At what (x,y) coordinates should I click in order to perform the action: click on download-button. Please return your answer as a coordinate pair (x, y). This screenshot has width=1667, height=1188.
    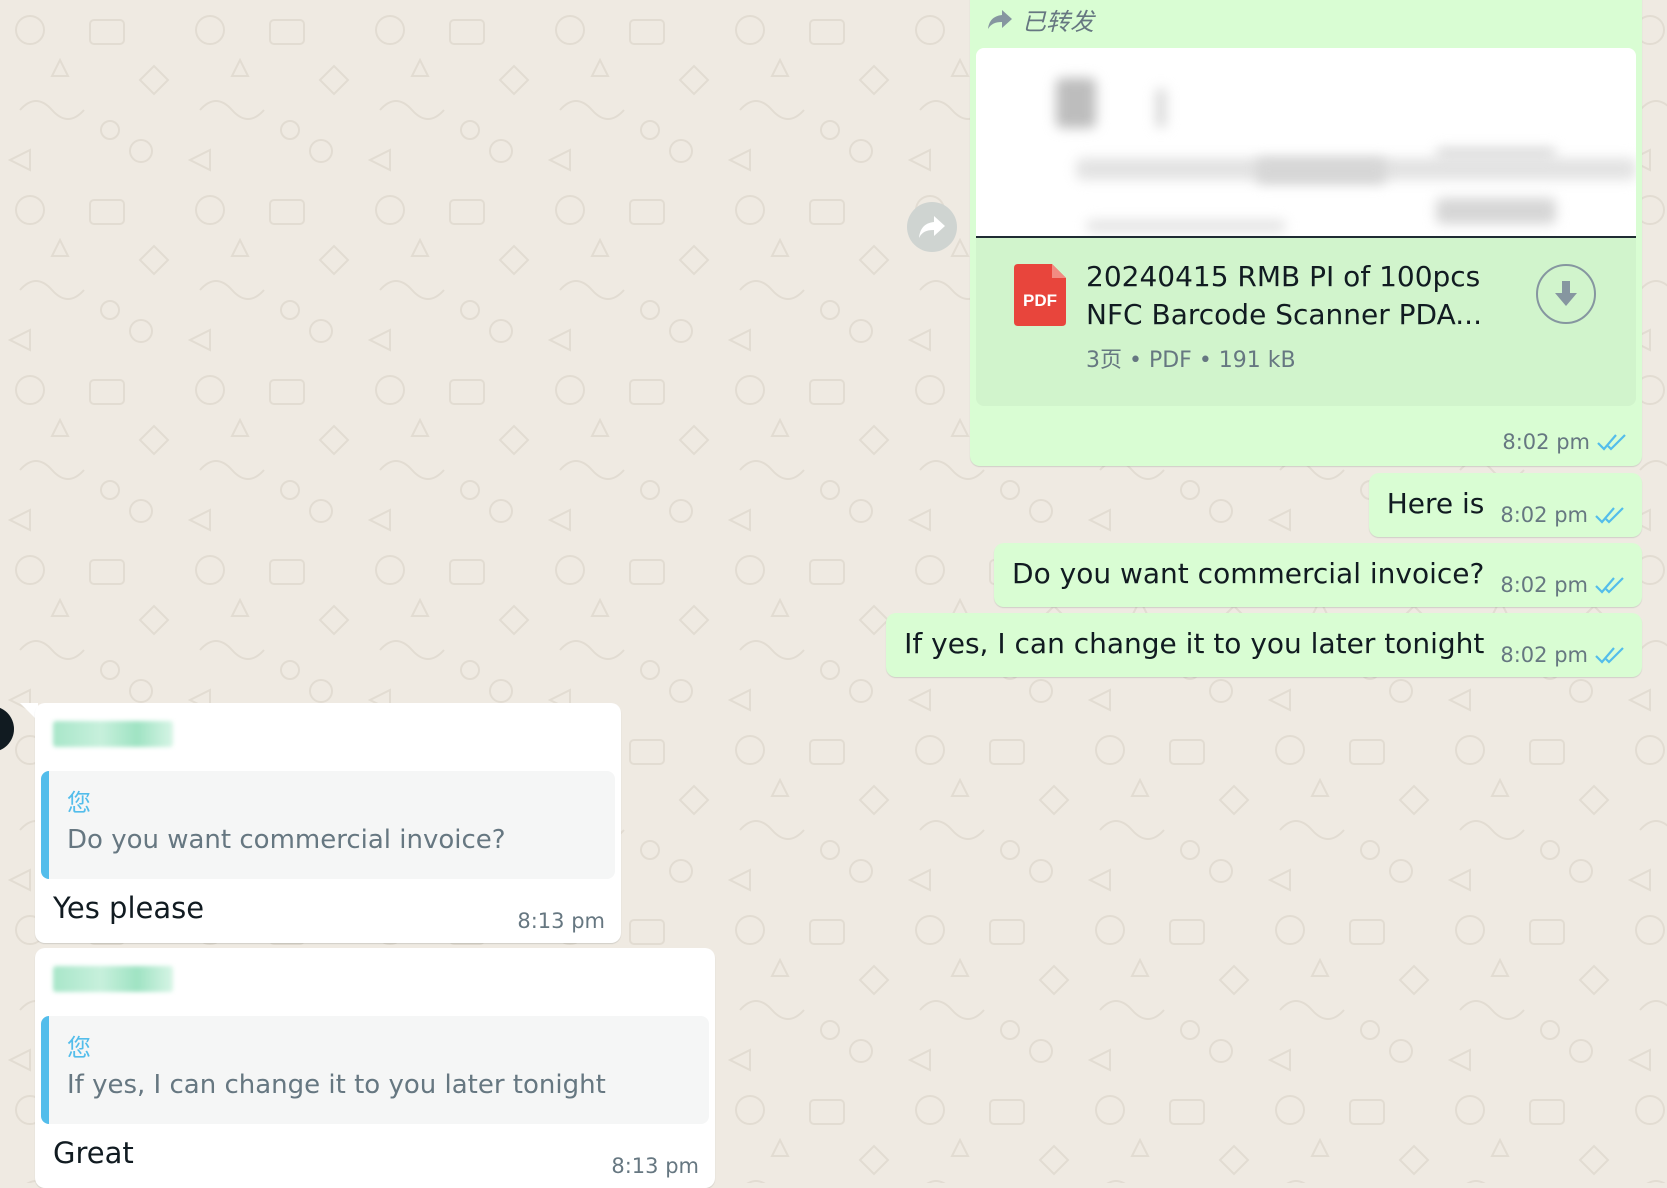
    Looking at the image, I should click on (1566, 294).